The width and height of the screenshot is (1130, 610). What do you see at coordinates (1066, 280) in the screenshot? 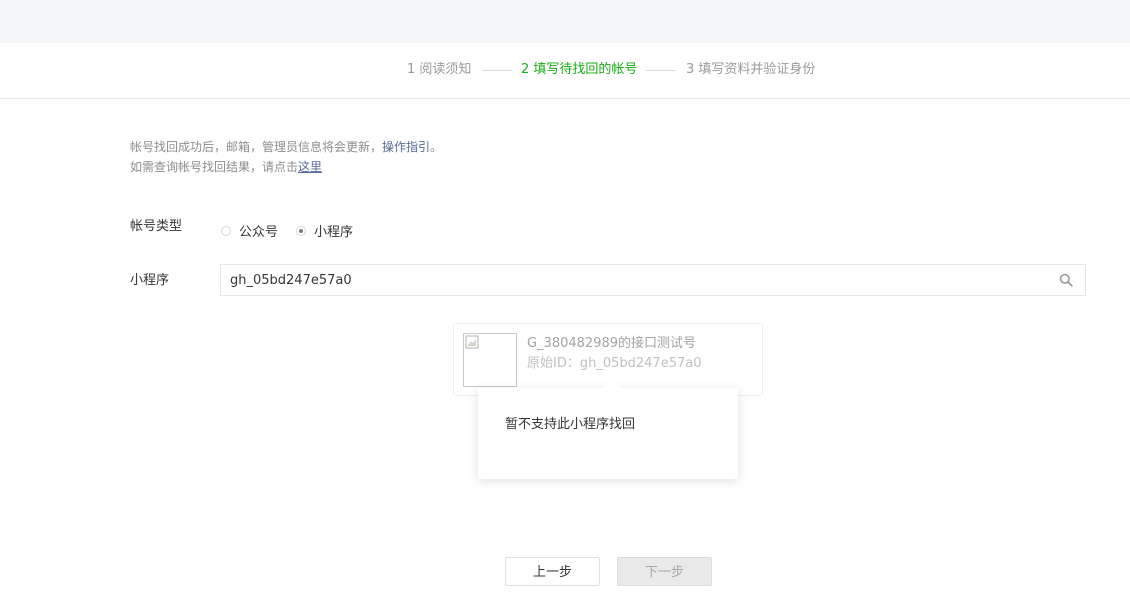
I see `search-icon` at bounding box center [1066, 280].